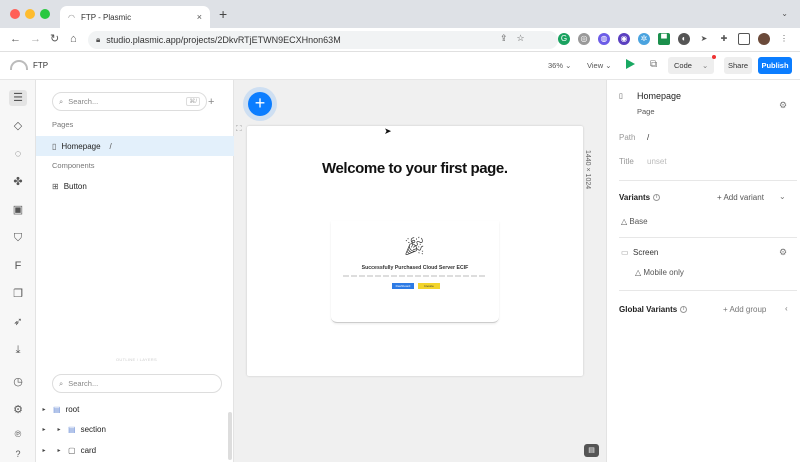  I want to click on grammarly-extension-icon: G, so click(564, 39).